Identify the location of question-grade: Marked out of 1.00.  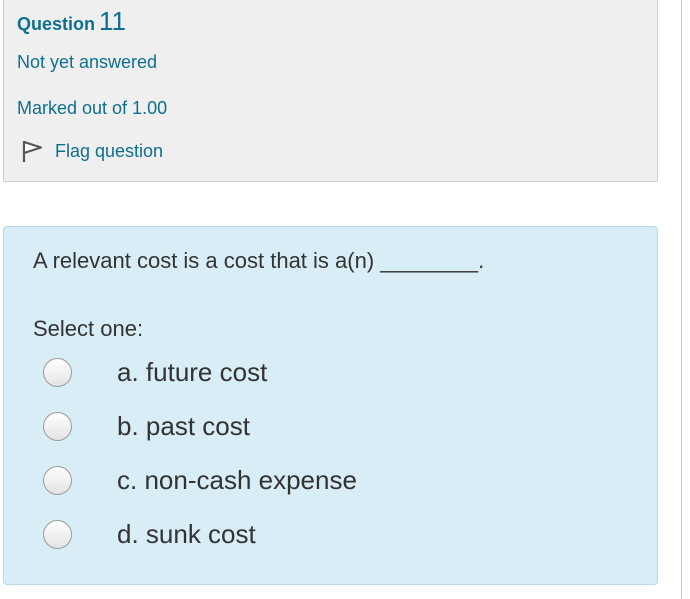
(92, 108).